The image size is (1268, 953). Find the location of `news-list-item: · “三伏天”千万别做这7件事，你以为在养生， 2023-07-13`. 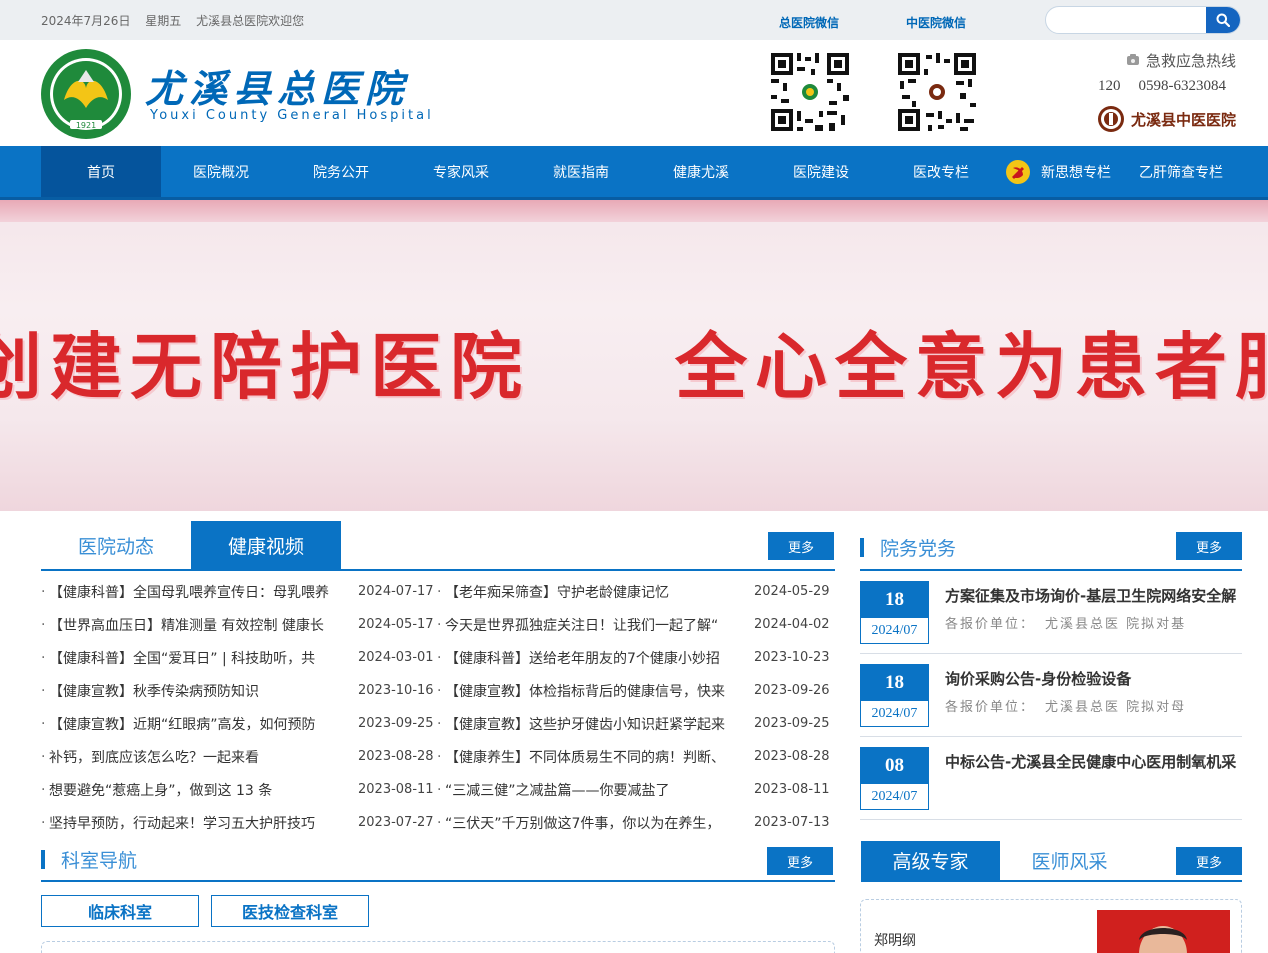

news-list-item: · “三伏天”千万别做这7件事，你以为在养生， 2023-07-13 is located at coordinates (635, 822).